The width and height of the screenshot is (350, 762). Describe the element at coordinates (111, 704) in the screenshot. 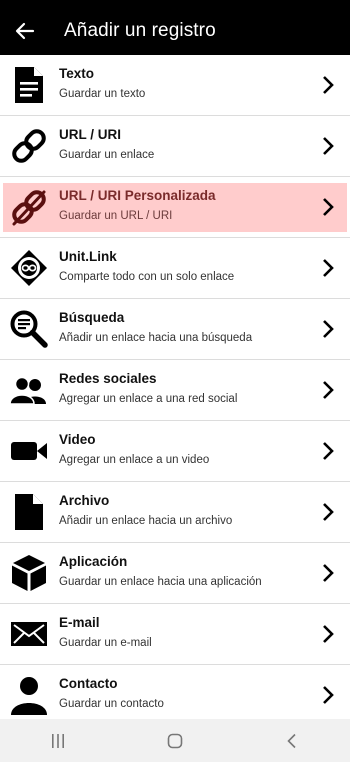

I see `item-subtitle: Guardar un contacto` at that location.